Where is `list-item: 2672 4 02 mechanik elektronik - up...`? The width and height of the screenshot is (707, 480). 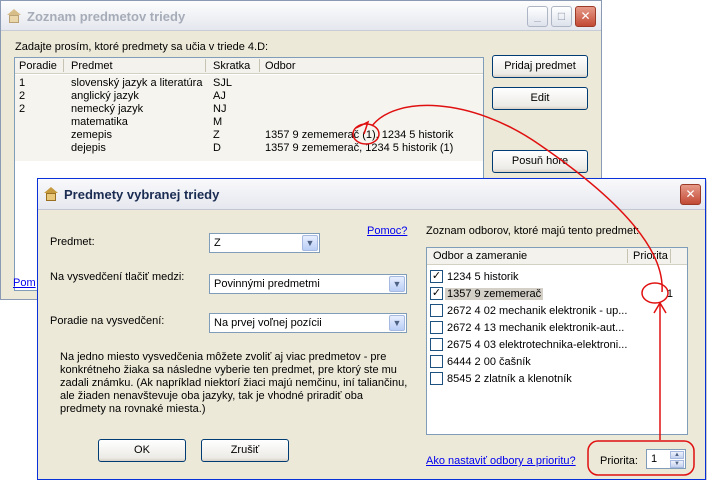 list-item: 2672 4 02 mechanik elektronik - up... is located at coordinates (557, 311).